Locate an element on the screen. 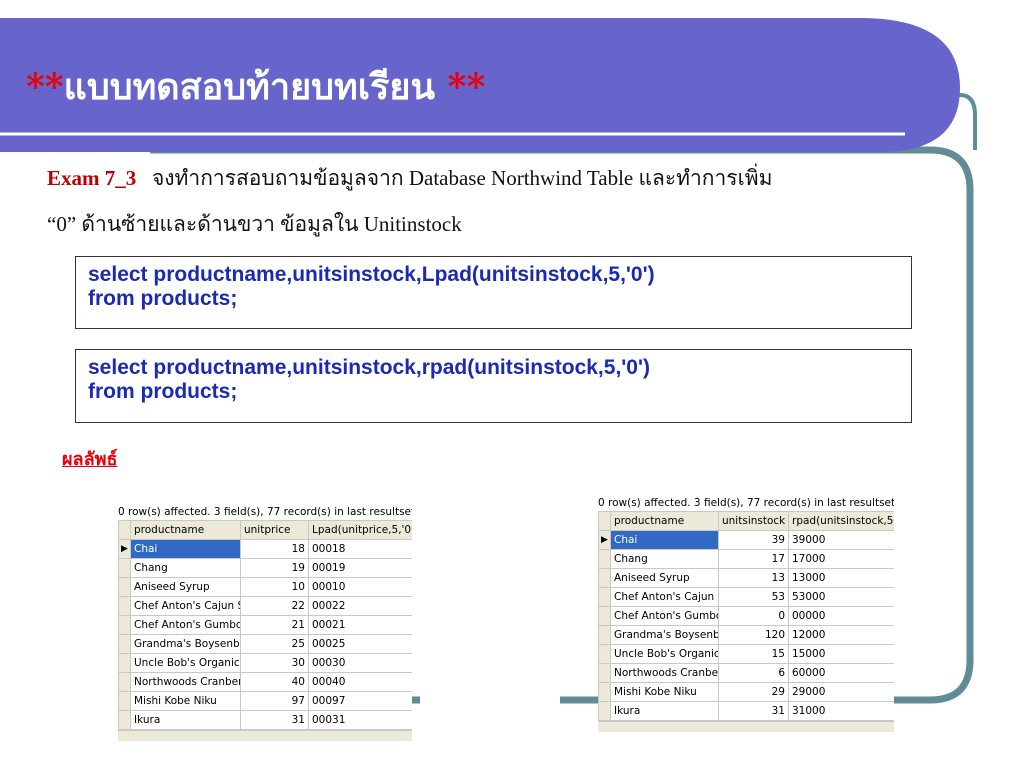 This screenshot has width=1024, height=768. table-cell: 00021 is located at coordinates (360, 625).